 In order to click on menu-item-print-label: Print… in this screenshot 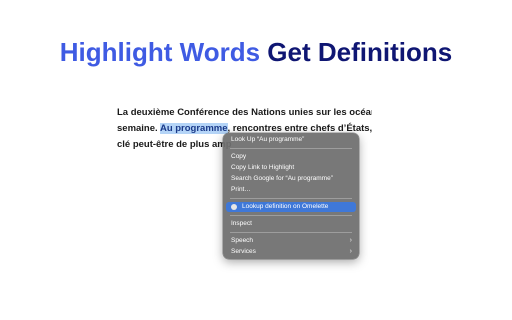, I will do `click(241, 189)`.